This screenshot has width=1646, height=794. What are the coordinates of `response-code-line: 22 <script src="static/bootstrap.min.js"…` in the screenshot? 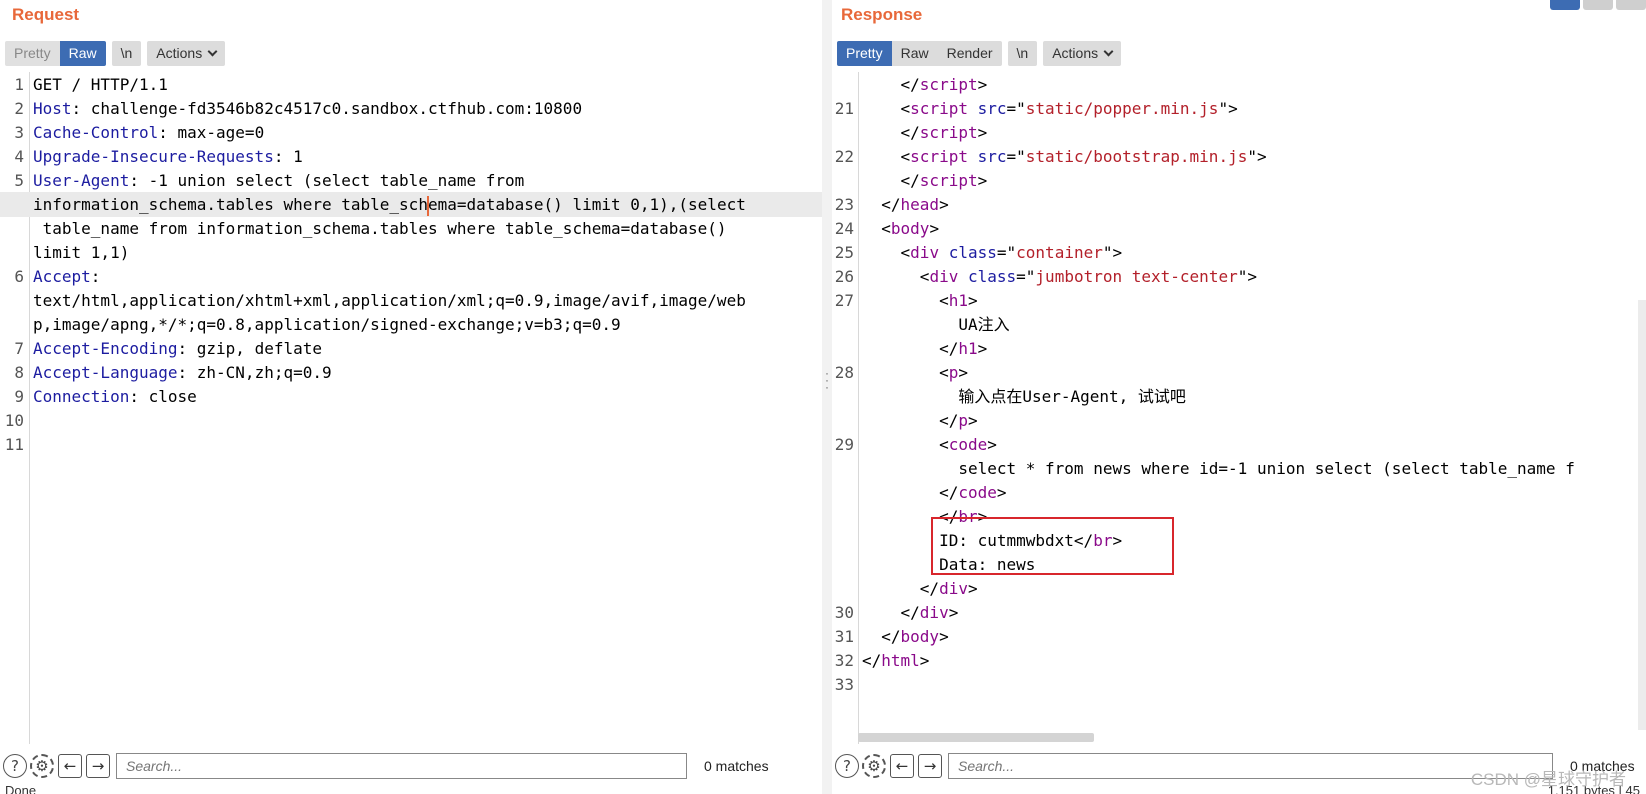 It's located at (1239, 156).